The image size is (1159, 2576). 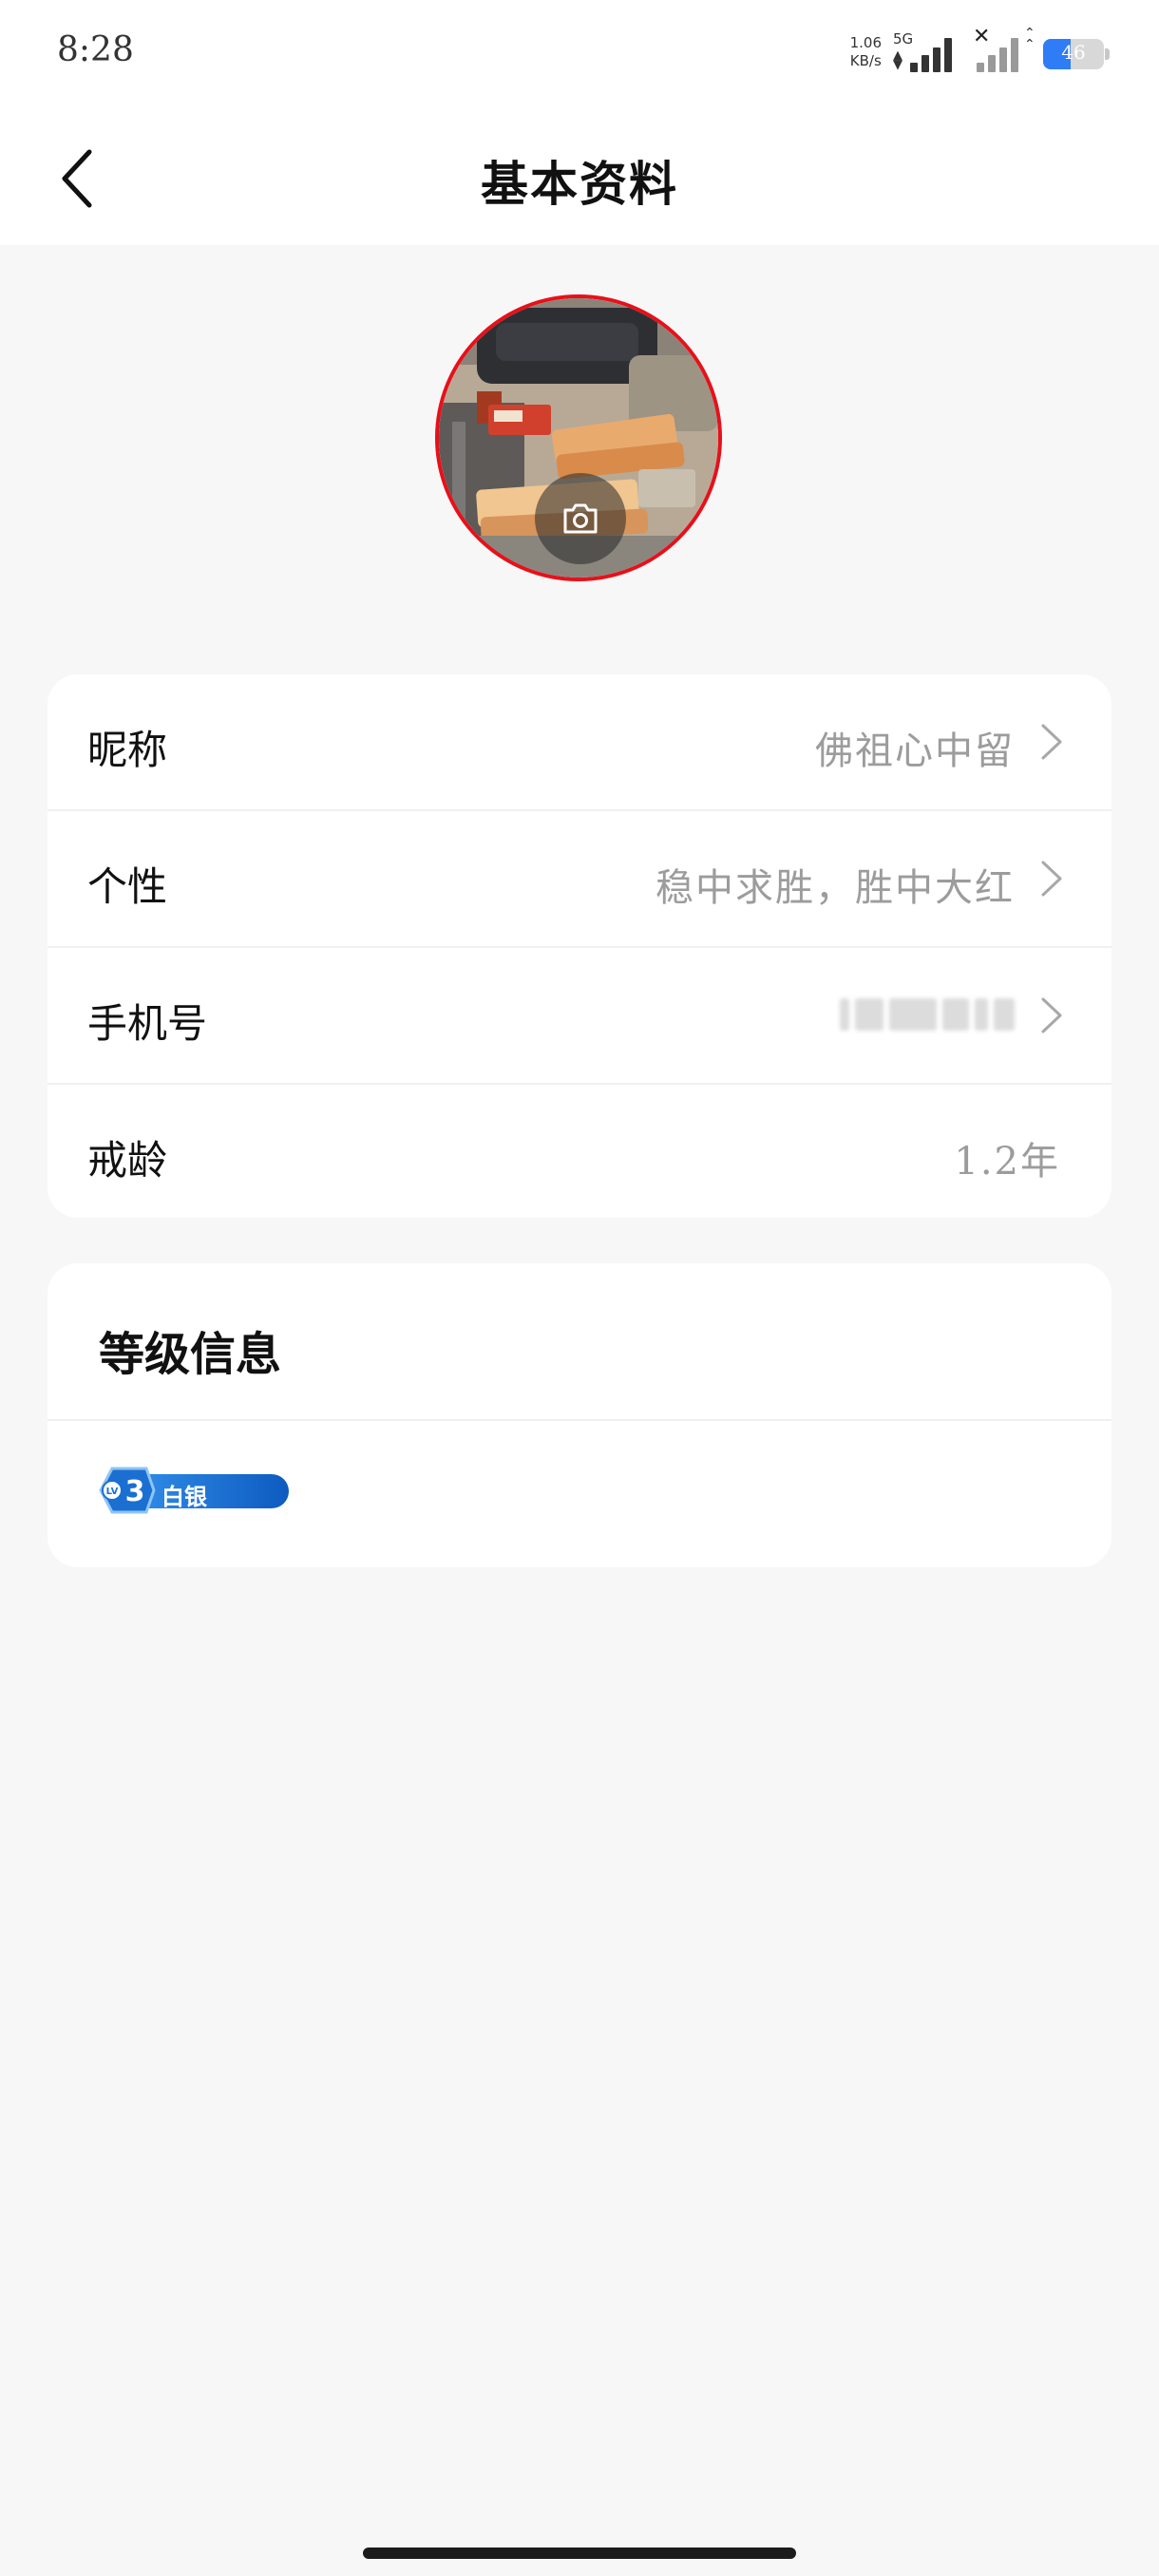 What do you see at coordinates (184, 1497) in the screenshot?
I see `level-badge-text: 白银` at bounding box center [184, 1497].